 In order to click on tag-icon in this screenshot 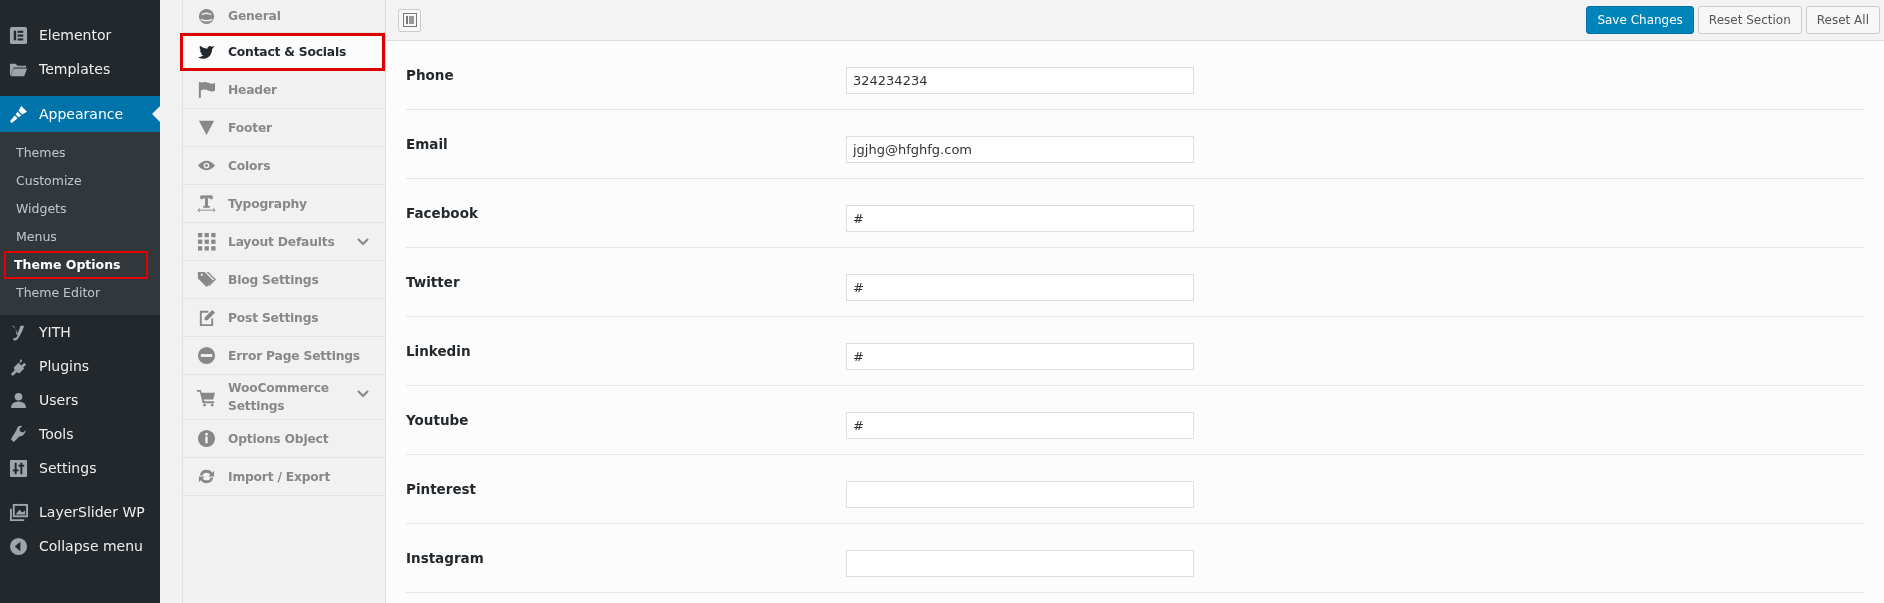, I will do `click(206, 279)`.